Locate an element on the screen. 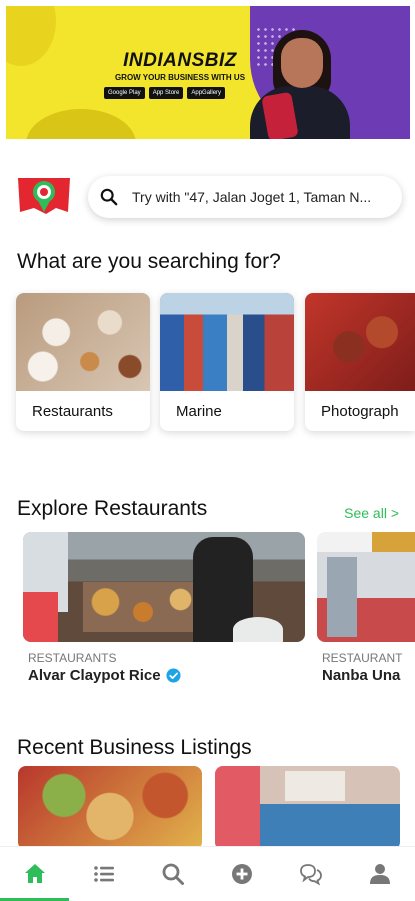 Image resolution: width=415 pixels, height=901 pixels. category-label: Restaurants is located at coordinates (72, 411).